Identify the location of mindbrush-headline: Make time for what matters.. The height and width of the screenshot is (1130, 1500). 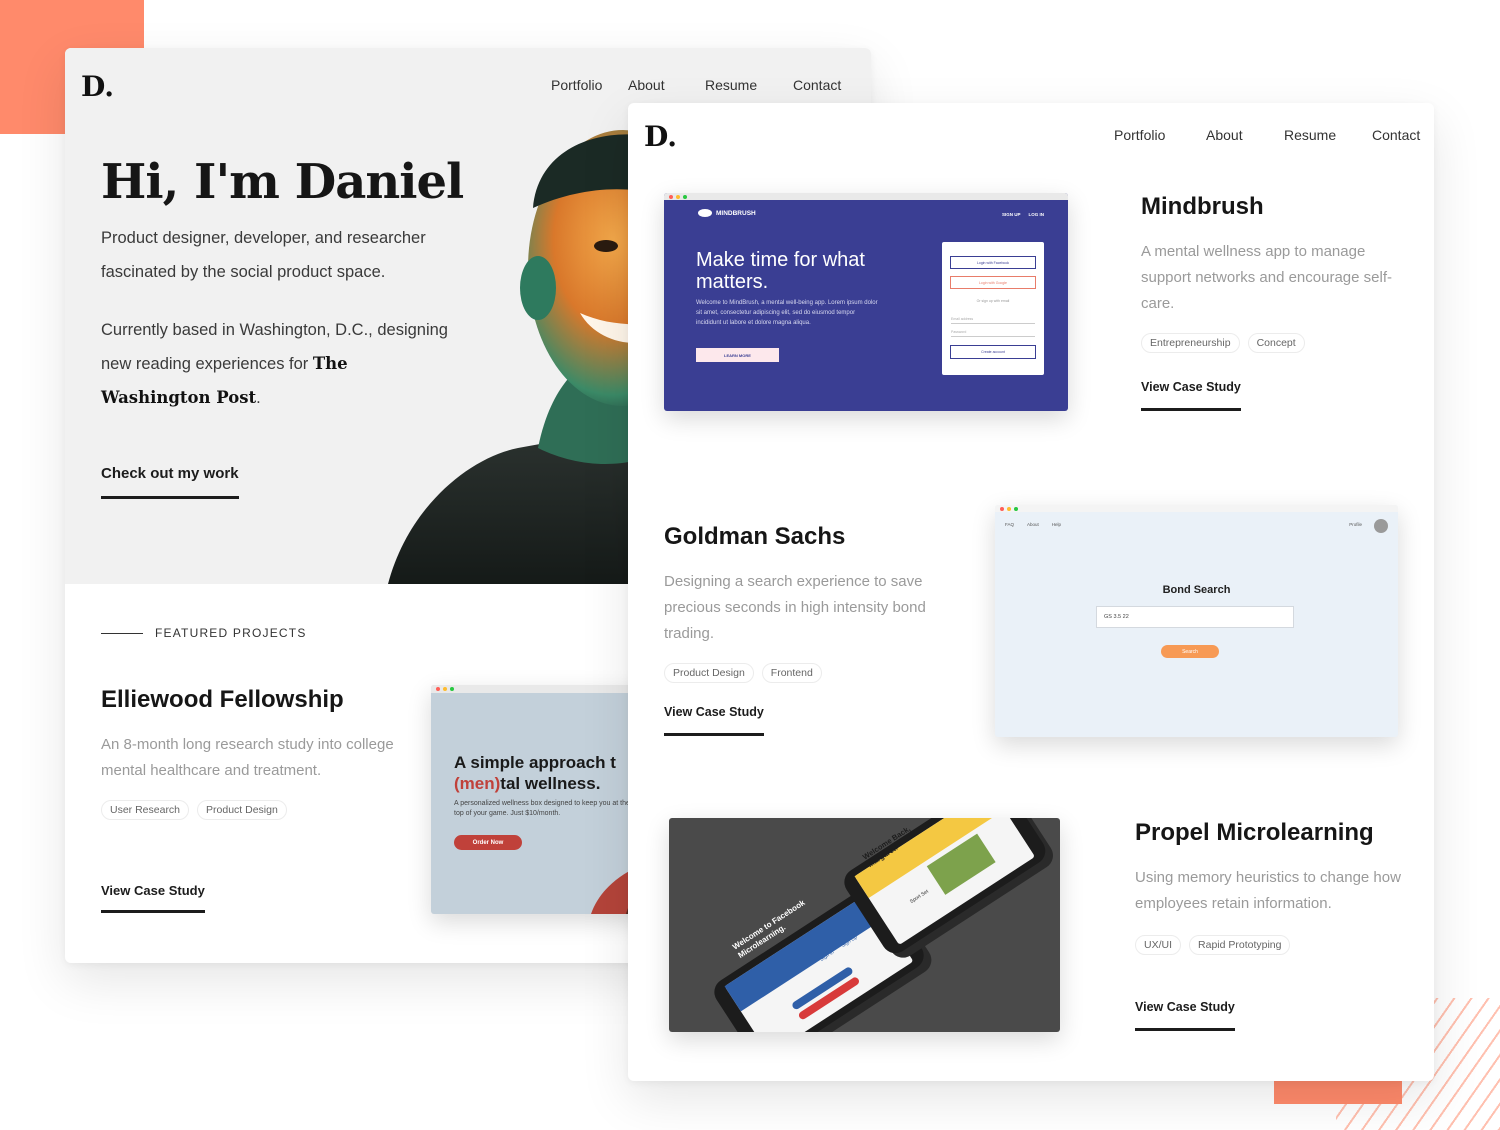
(780, 271).